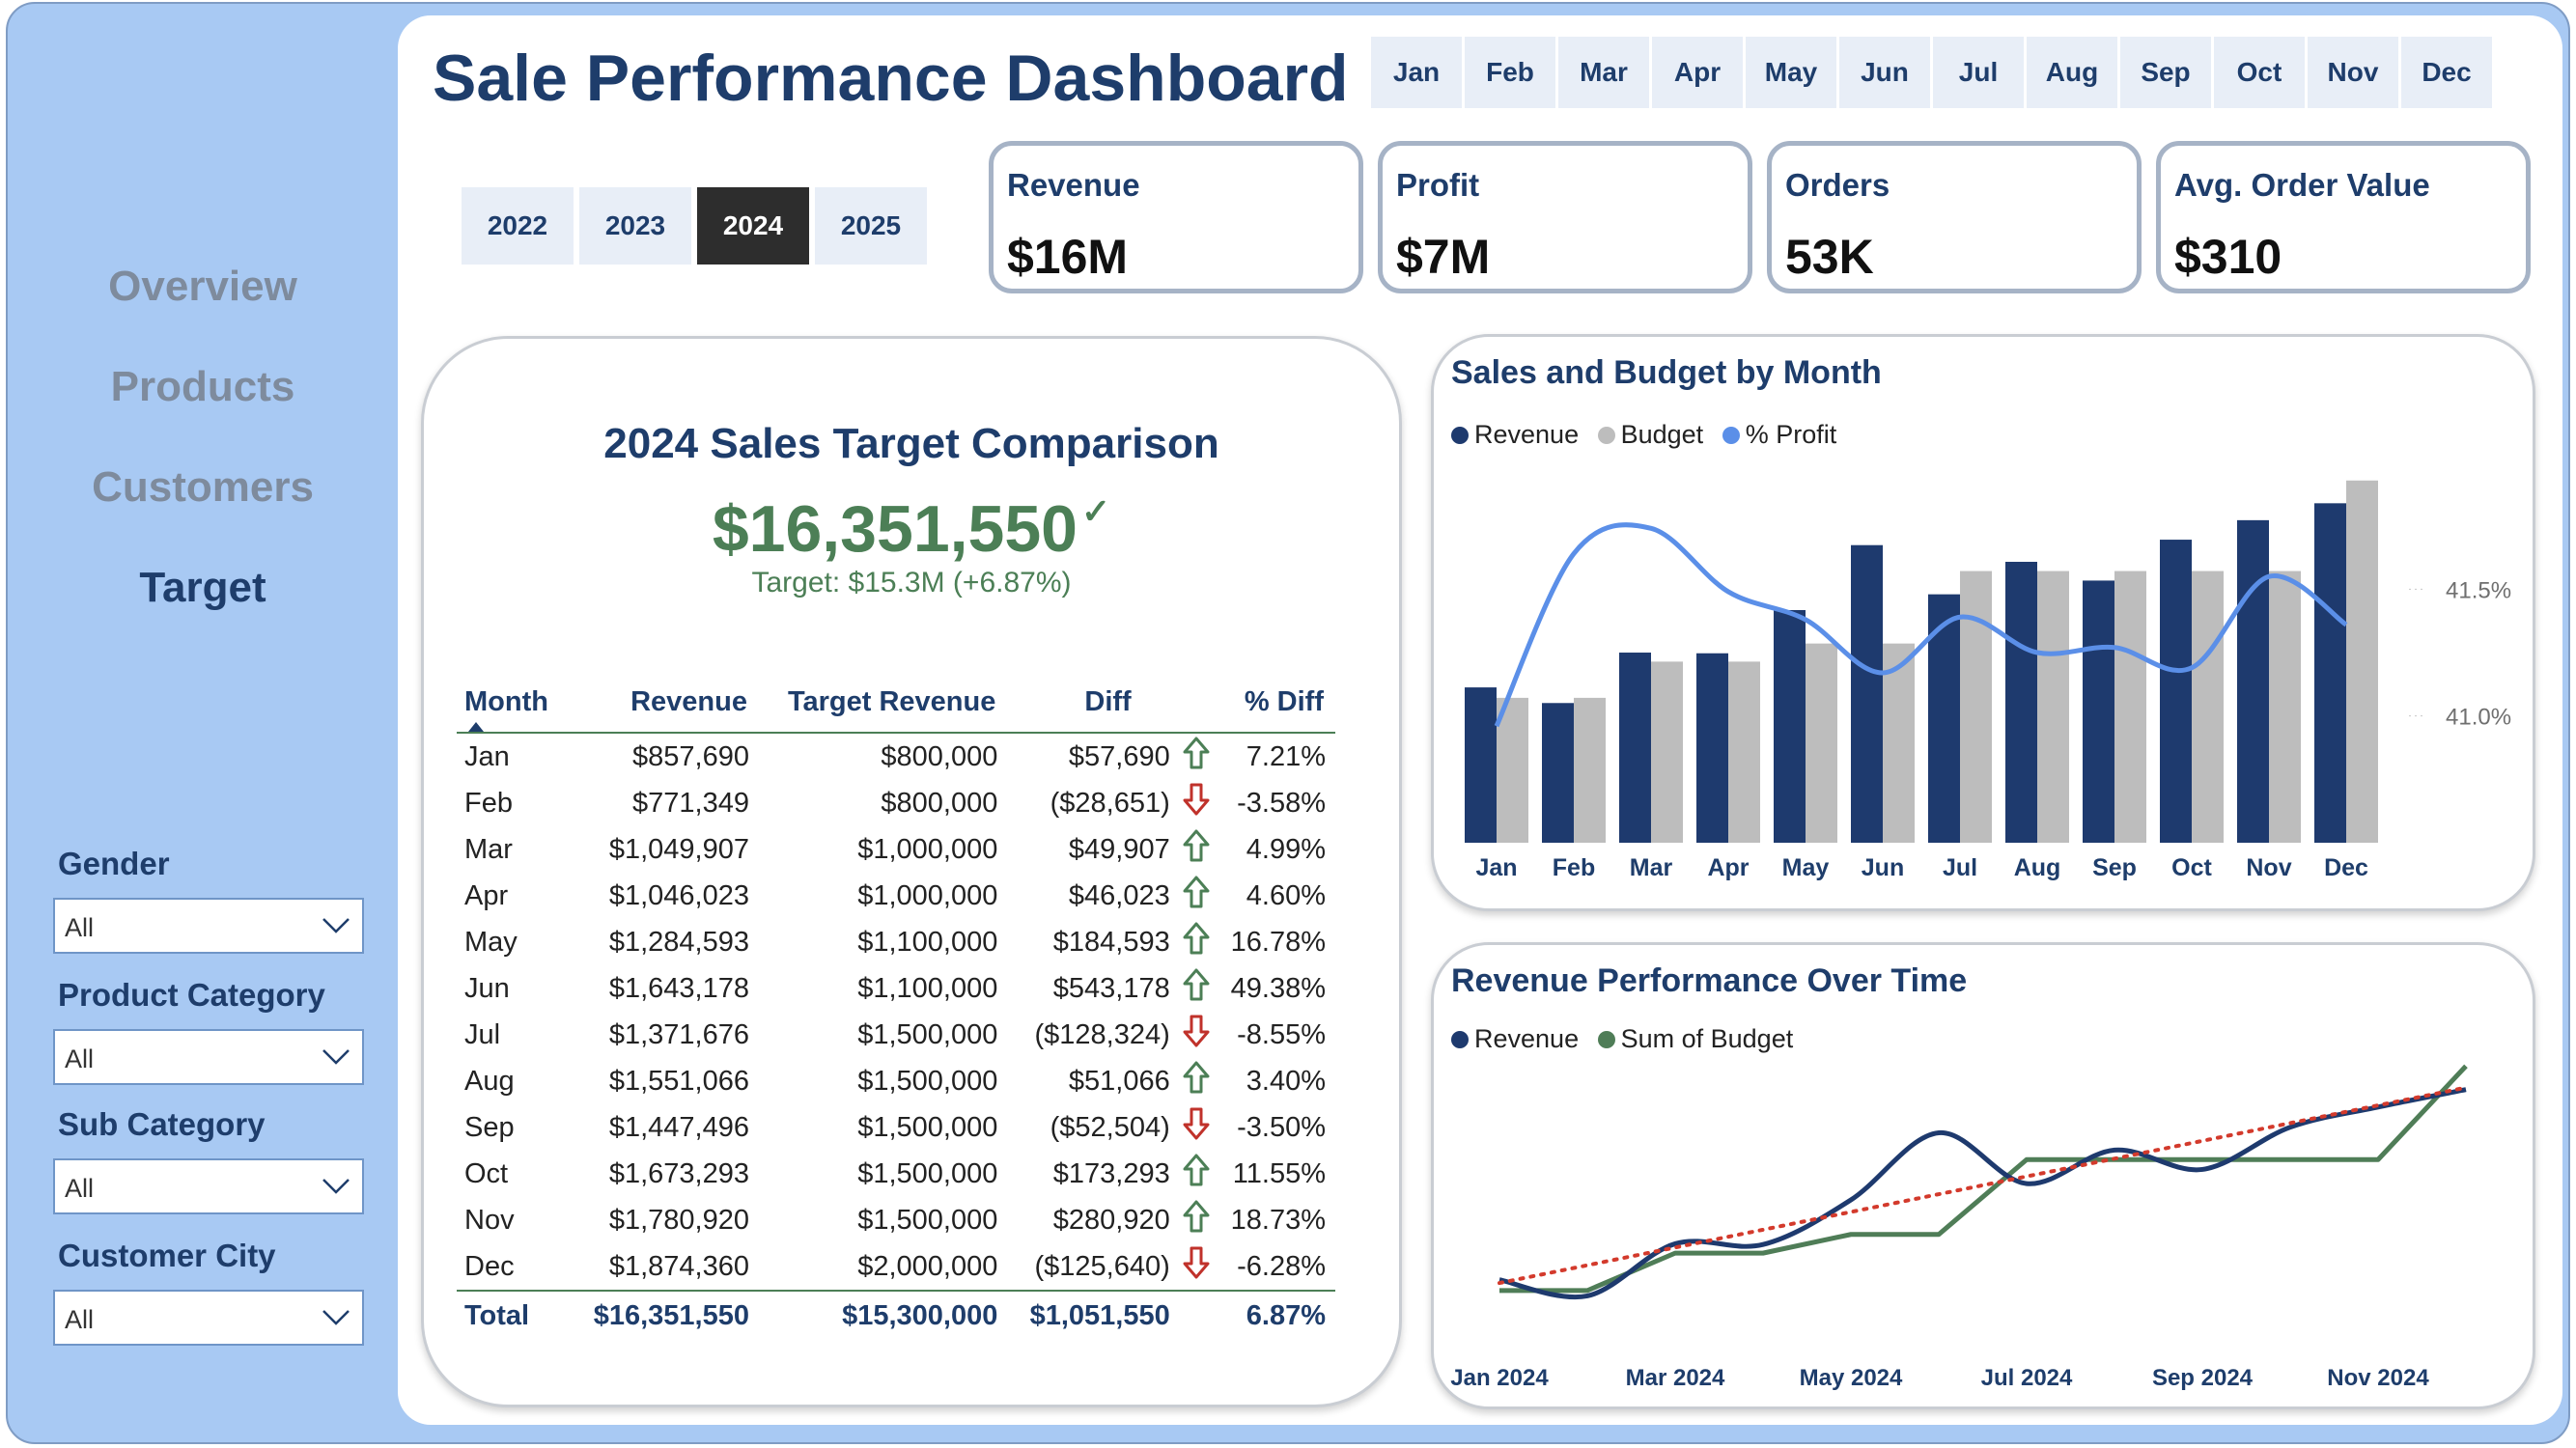 The width and height of the screenshot is (2576, 1448). Describe the element at coordinates (895, 529) in the screenshot. I see `target-amount-value: $16,351,550` at that location.